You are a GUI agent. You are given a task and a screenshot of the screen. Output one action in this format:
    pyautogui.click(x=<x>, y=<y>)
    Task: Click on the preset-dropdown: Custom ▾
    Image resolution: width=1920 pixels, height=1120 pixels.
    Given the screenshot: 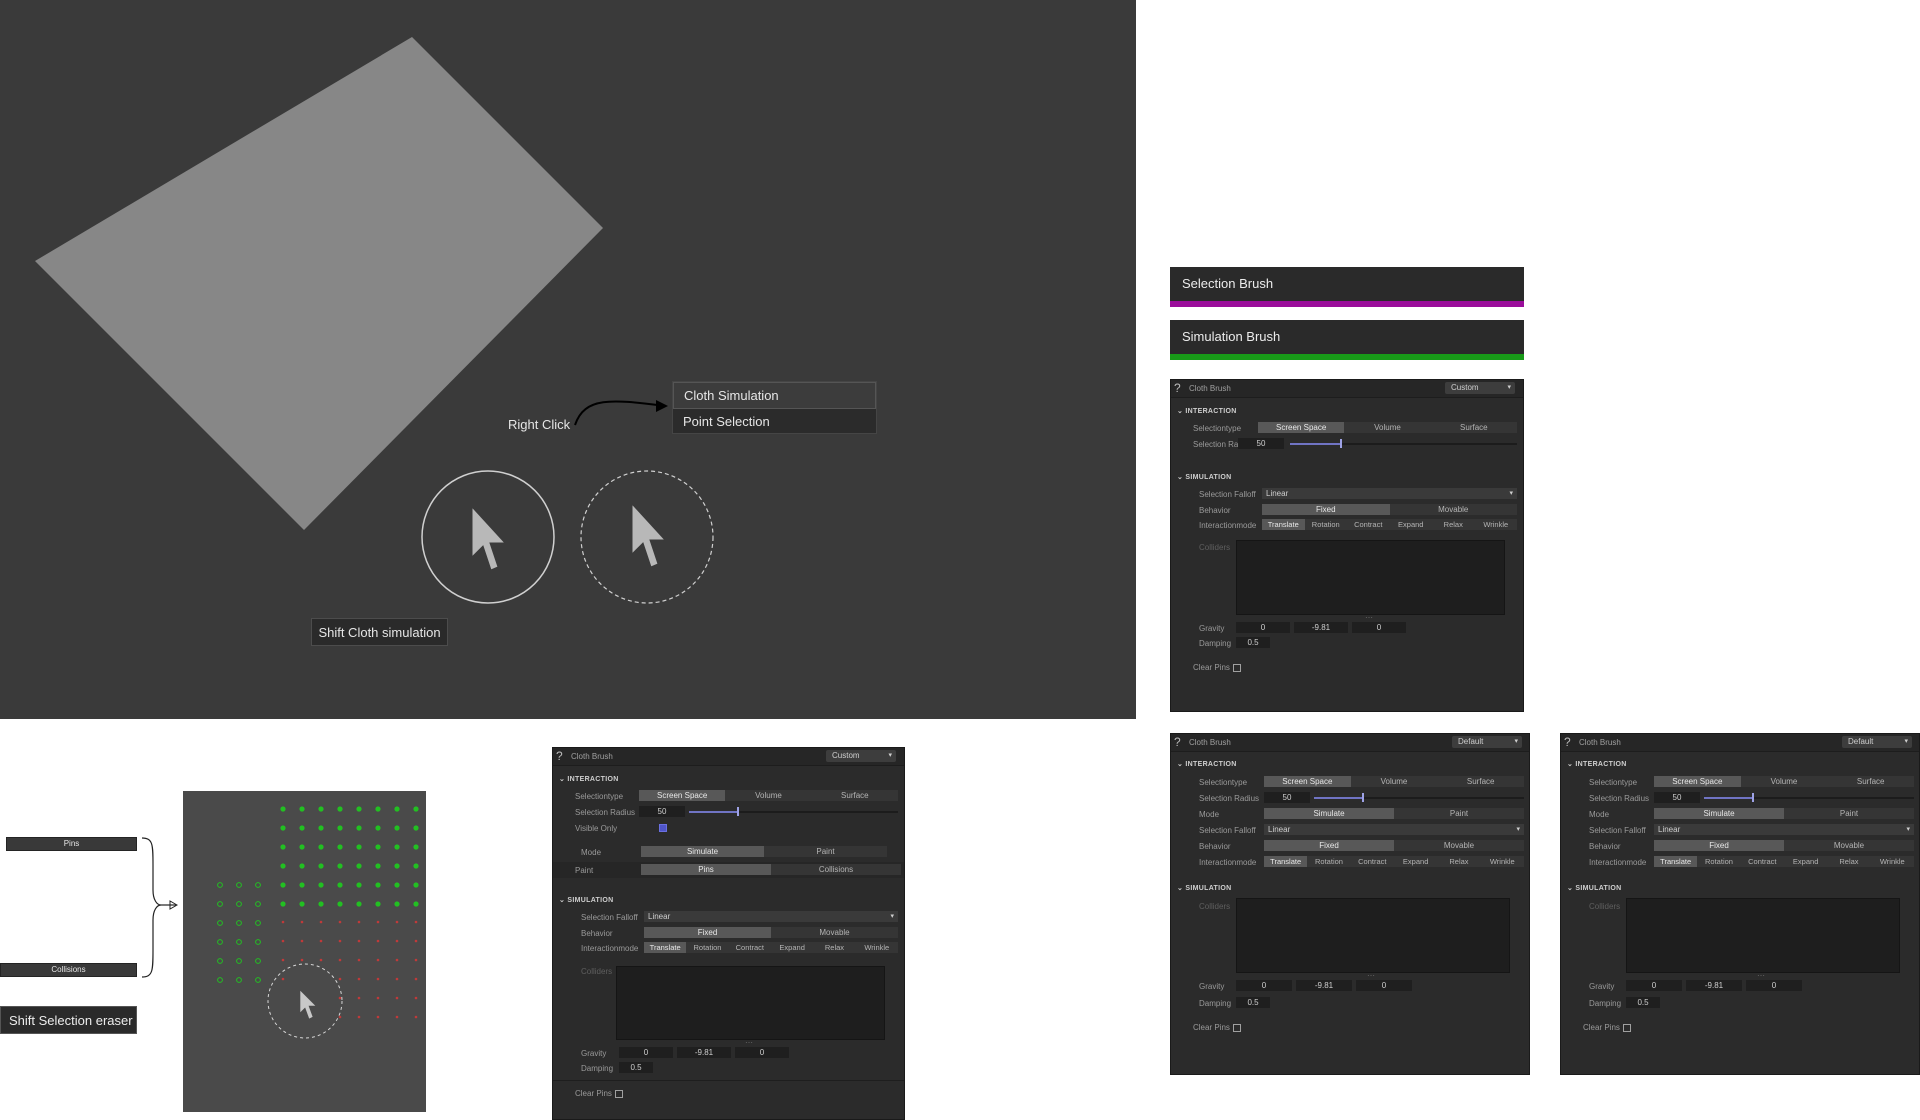 What is the action you would take?
    pyautogui.click(x=1480, y=388)
    